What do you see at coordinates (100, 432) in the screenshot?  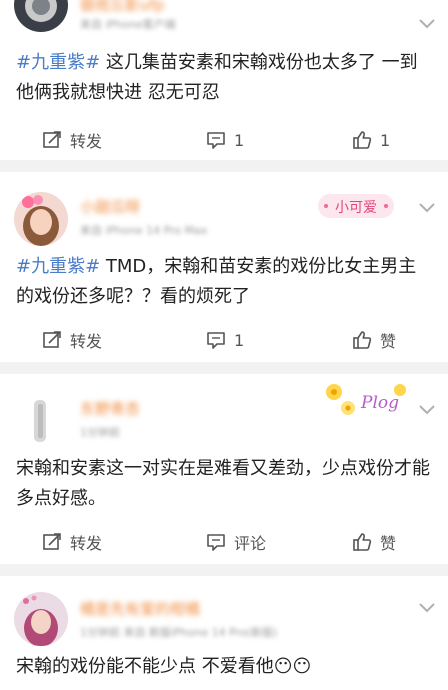 I see `post-meta: 1分钟前` at bounding box center [100, 432].